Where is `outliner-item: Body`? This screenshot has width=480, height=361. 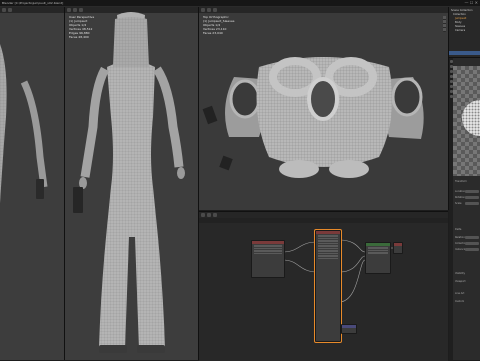
outliner-item: Body is located at coordinates (458, 22).